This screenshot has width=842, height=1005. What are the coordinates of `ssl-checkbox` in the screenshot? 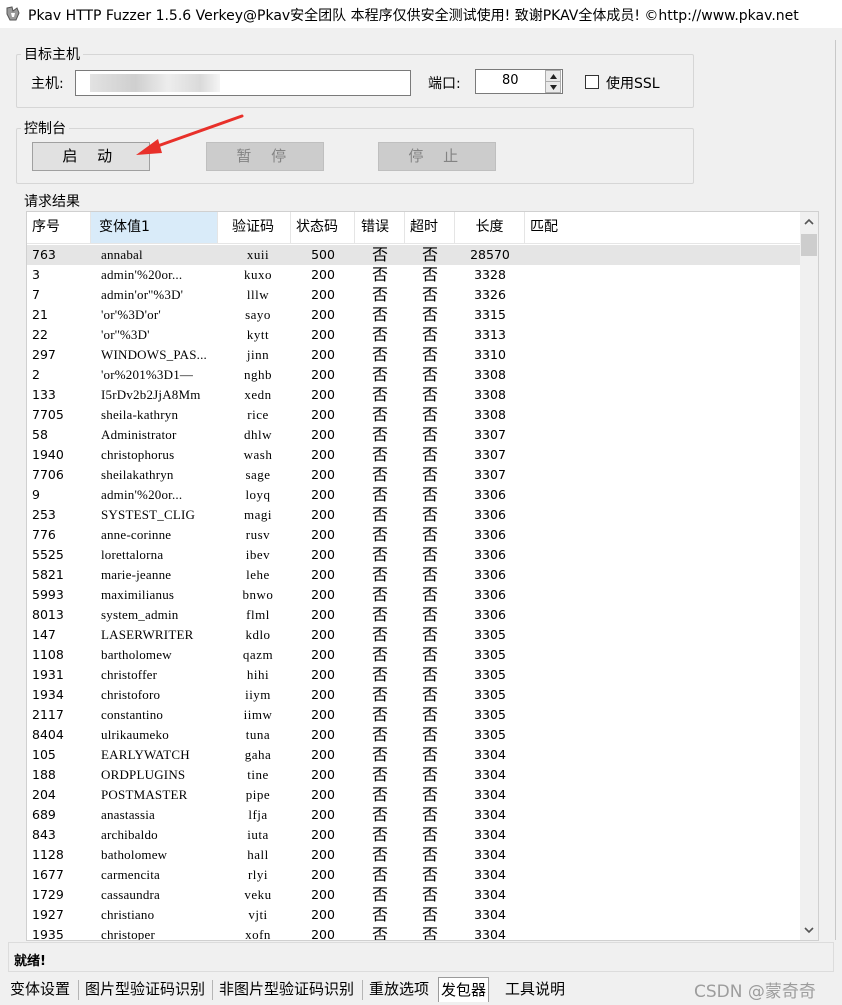 It's located at (592, 82).